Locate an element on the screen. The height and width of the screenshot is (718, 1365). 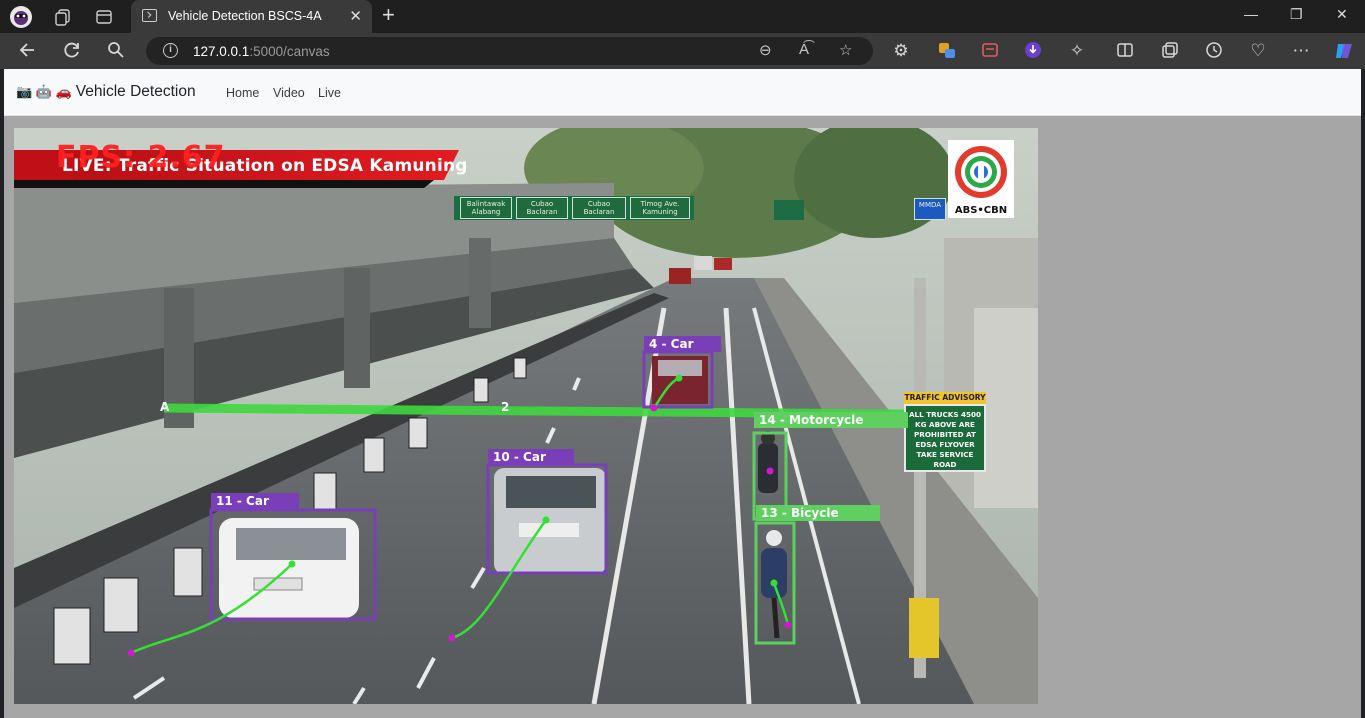
performance-heart-icon: ♡ is located at coordinates (1258, 51).